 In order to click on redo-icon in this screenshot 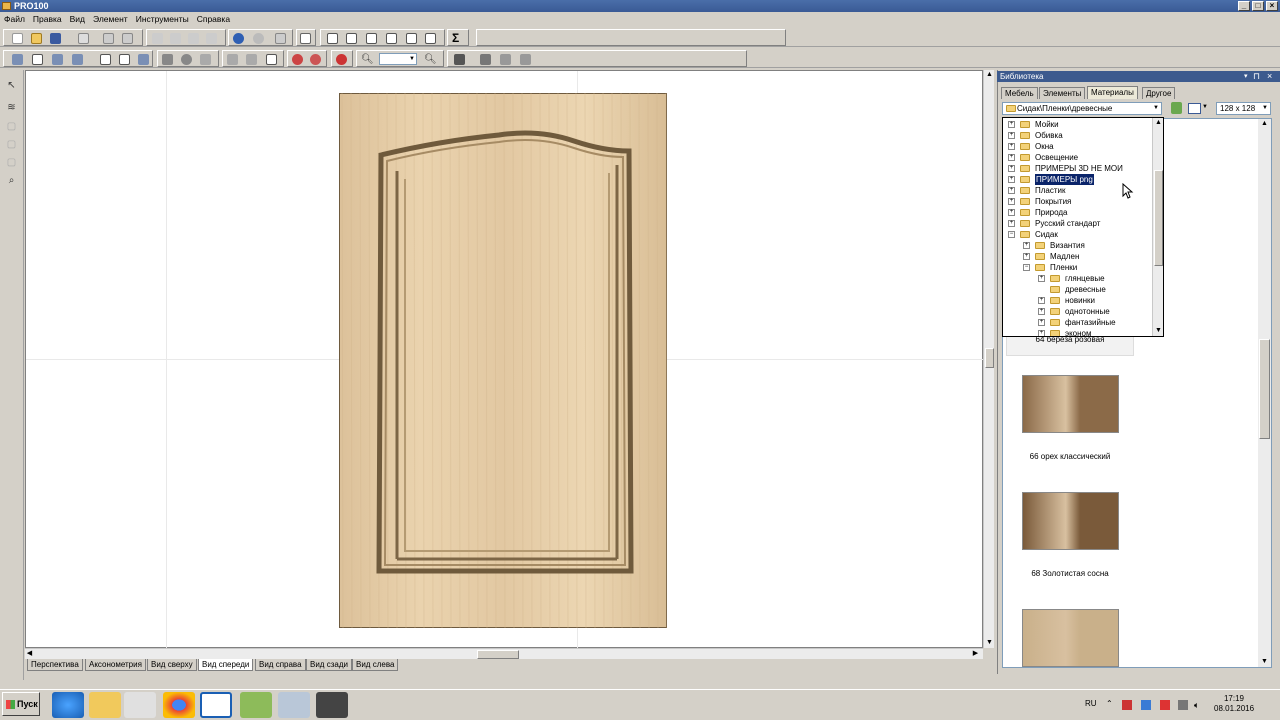, I will do `click(258, 38)`.